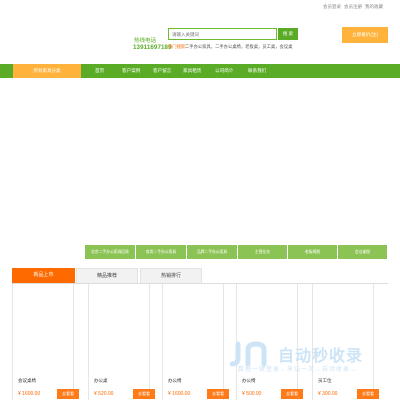 This screenshot has width=400, height=400. What do you see at coordinates (45, 342) in the screenshot?
I see `product-card: 会议桌椅 ¥ 1600.00 去看看` at bounding box center [45, 342].